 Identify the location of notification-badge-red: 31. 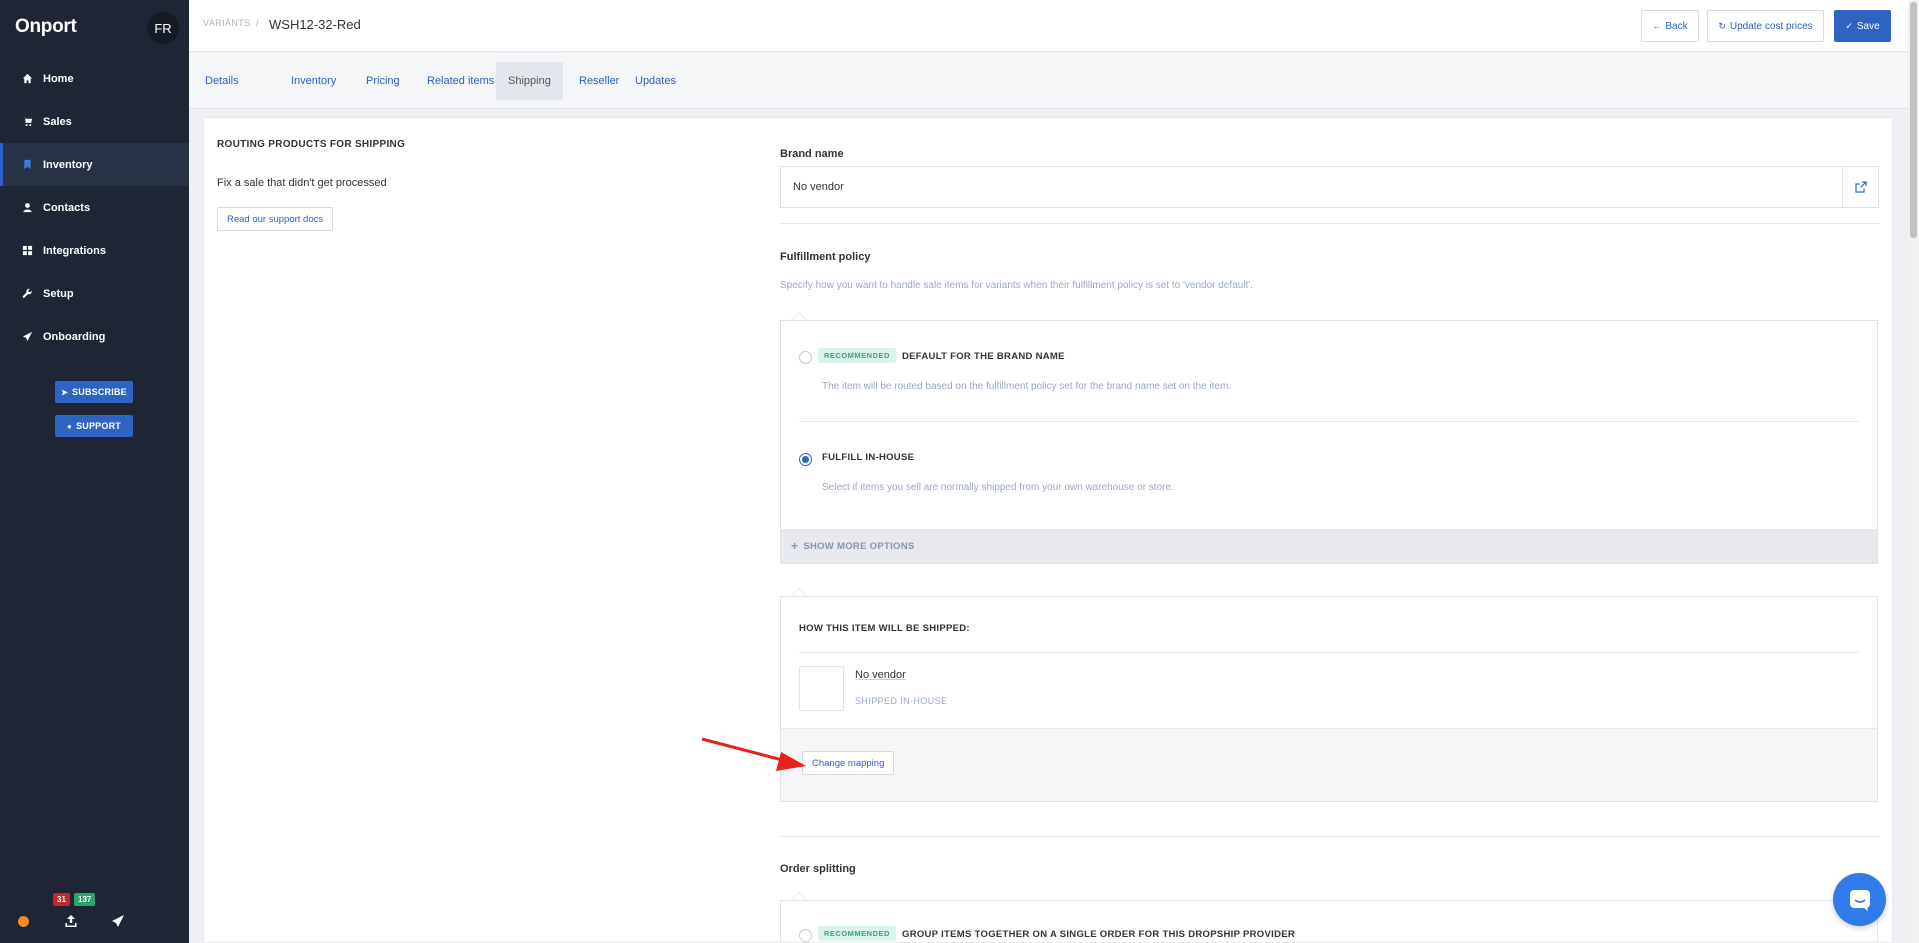
(61, 899).